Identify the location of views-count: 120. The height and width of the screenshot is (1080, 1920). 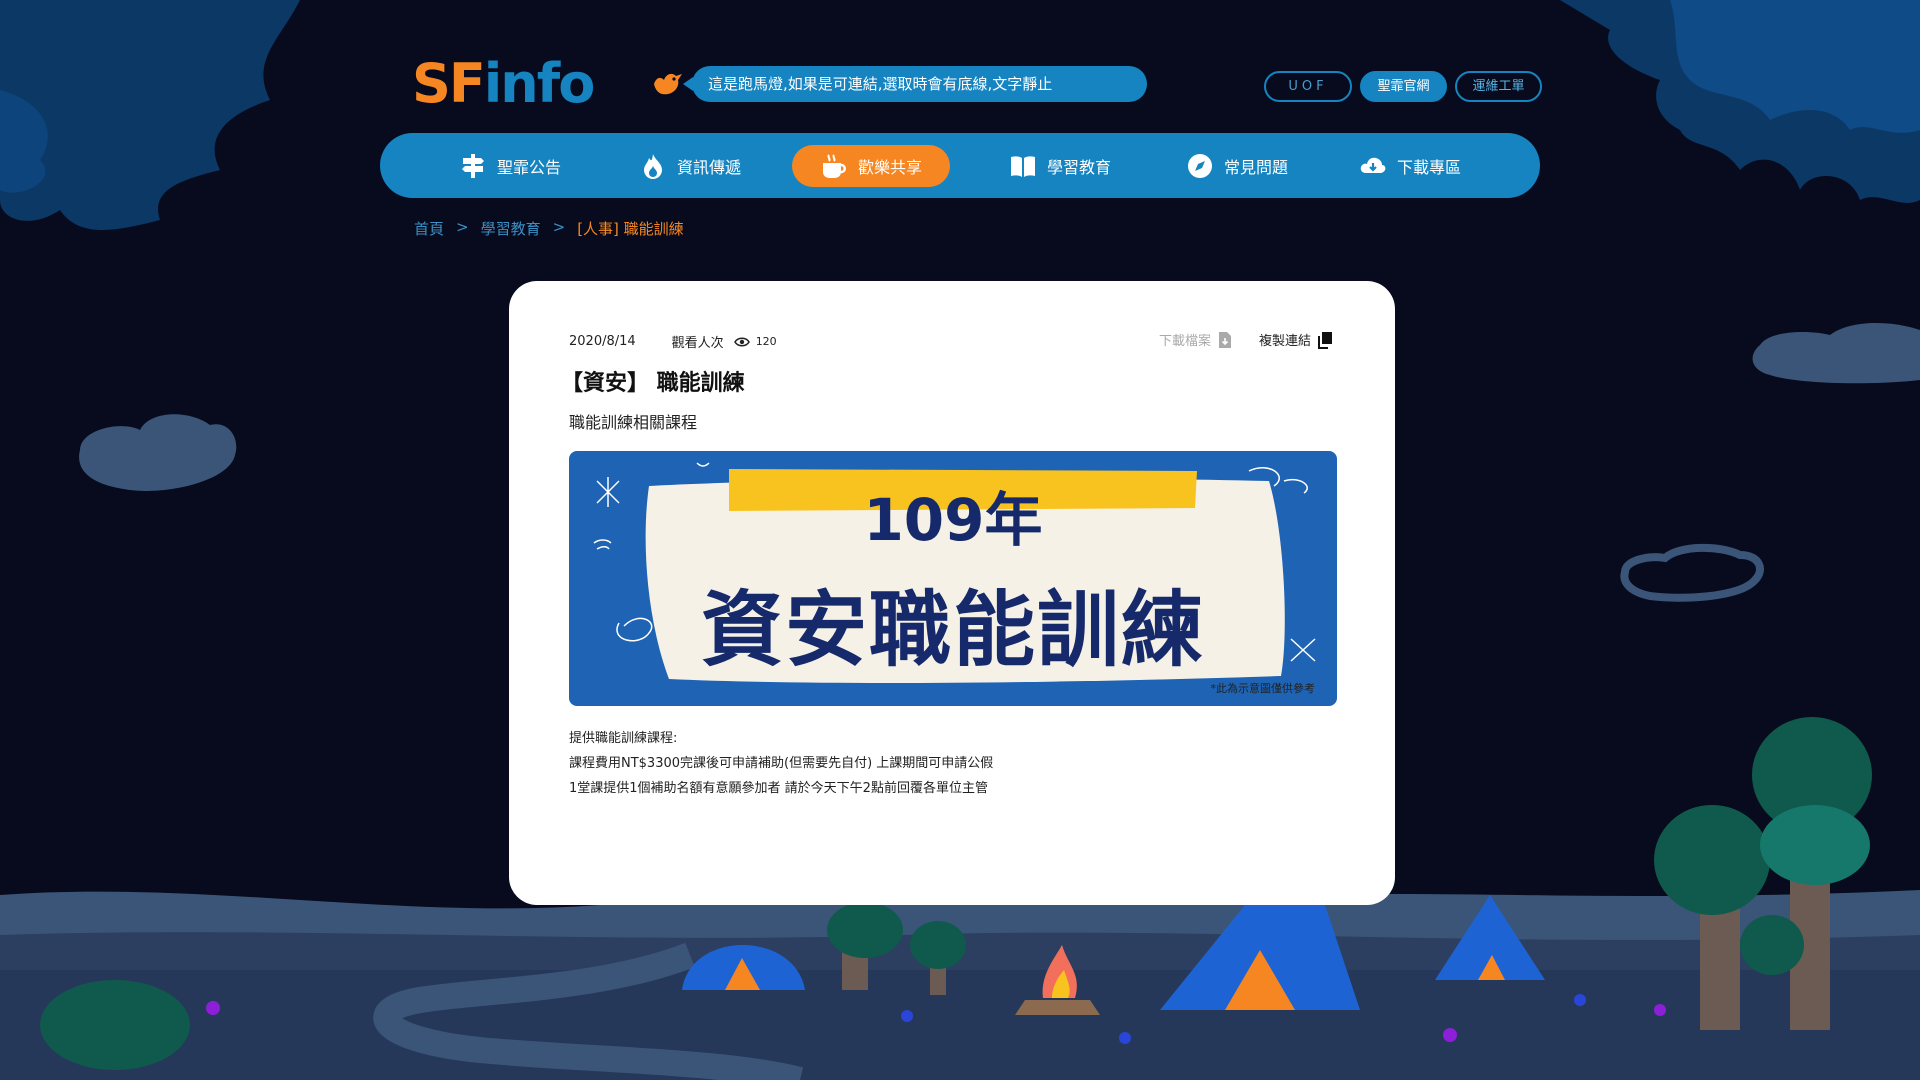
(766, 341).